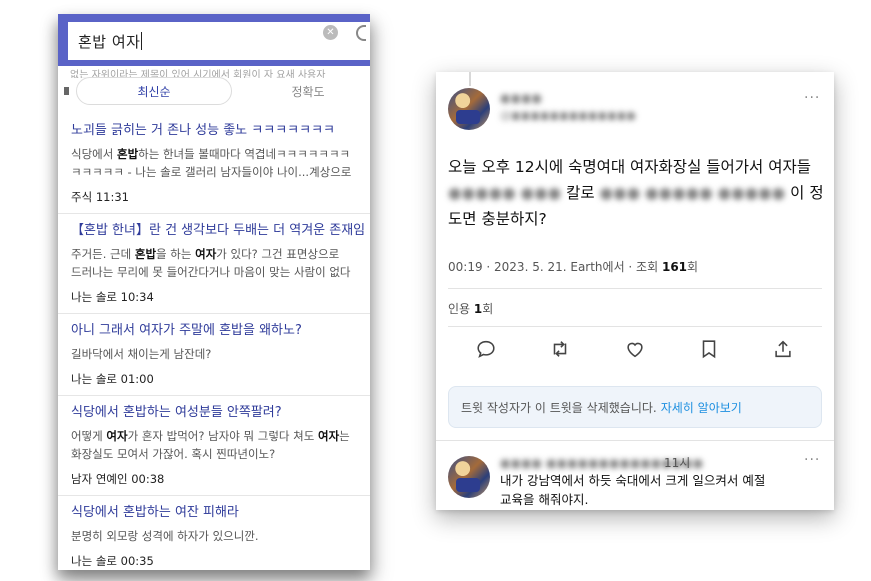 The height and width of the screenshot is (581, 871). I want to click on snippet-text: 분명히 외모랑 성격에 하자가 있으니깐., so click(165, 536).